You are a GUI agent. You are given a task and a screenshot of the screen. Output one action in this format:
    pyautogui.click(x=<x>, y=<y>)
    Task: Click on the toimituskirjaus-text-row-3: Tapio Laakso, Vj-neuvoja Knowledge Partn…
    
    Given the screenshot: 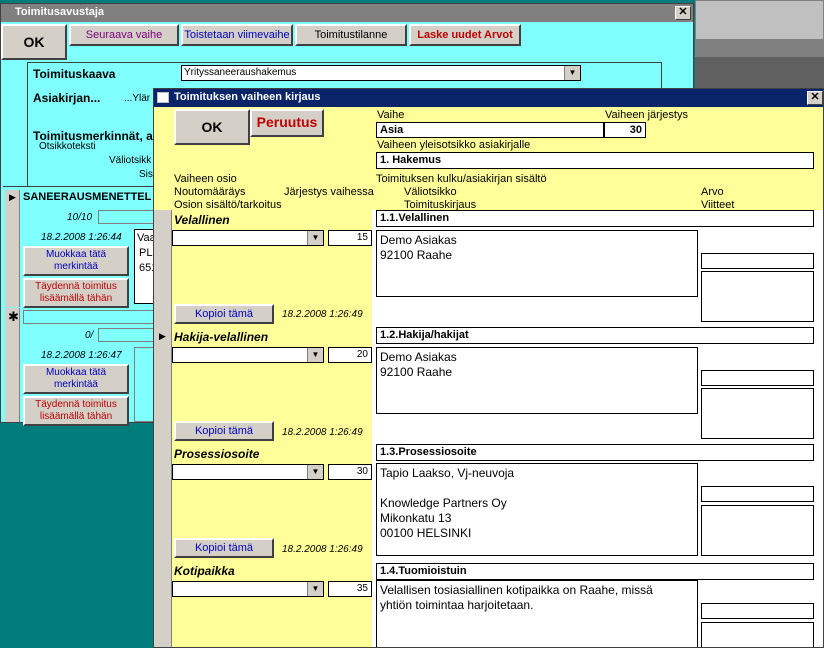 What is the action you would take?
    pyautogui.click(x=537, y=509)
    